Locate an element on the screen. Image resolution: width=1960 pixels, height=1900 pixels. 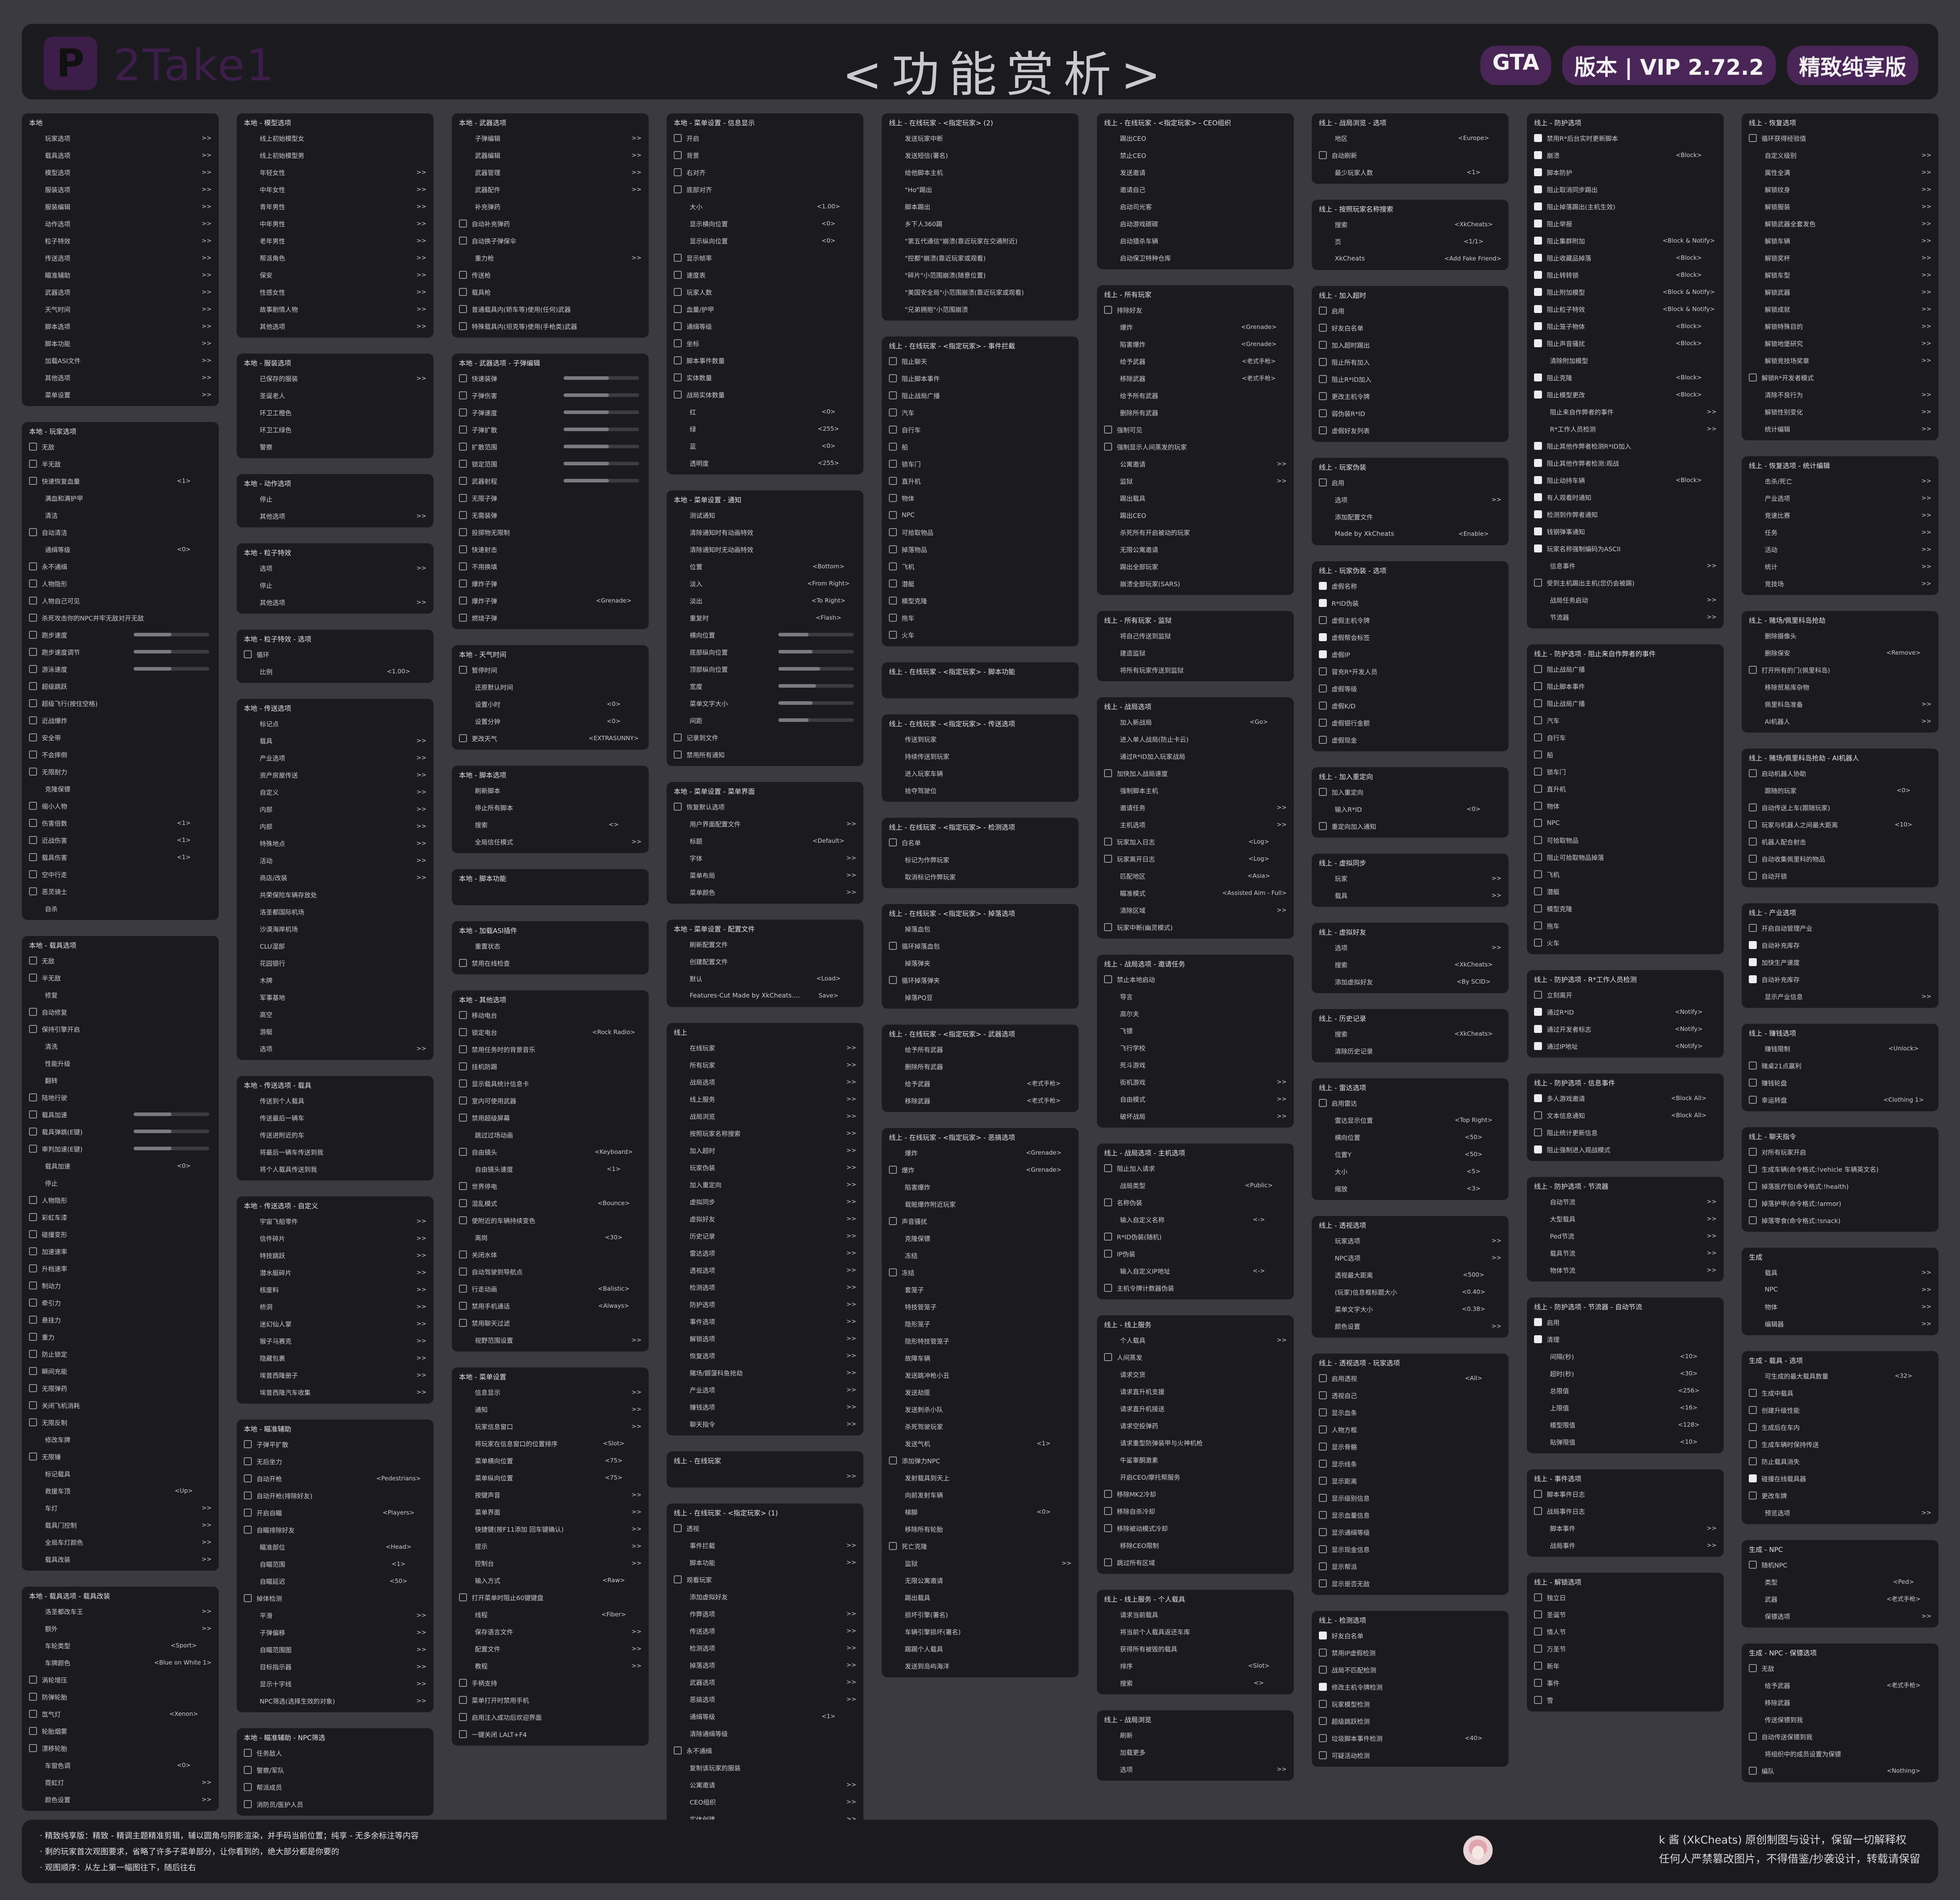
menu-item: 给予所有武器 is located at coordinates (988, 1049).